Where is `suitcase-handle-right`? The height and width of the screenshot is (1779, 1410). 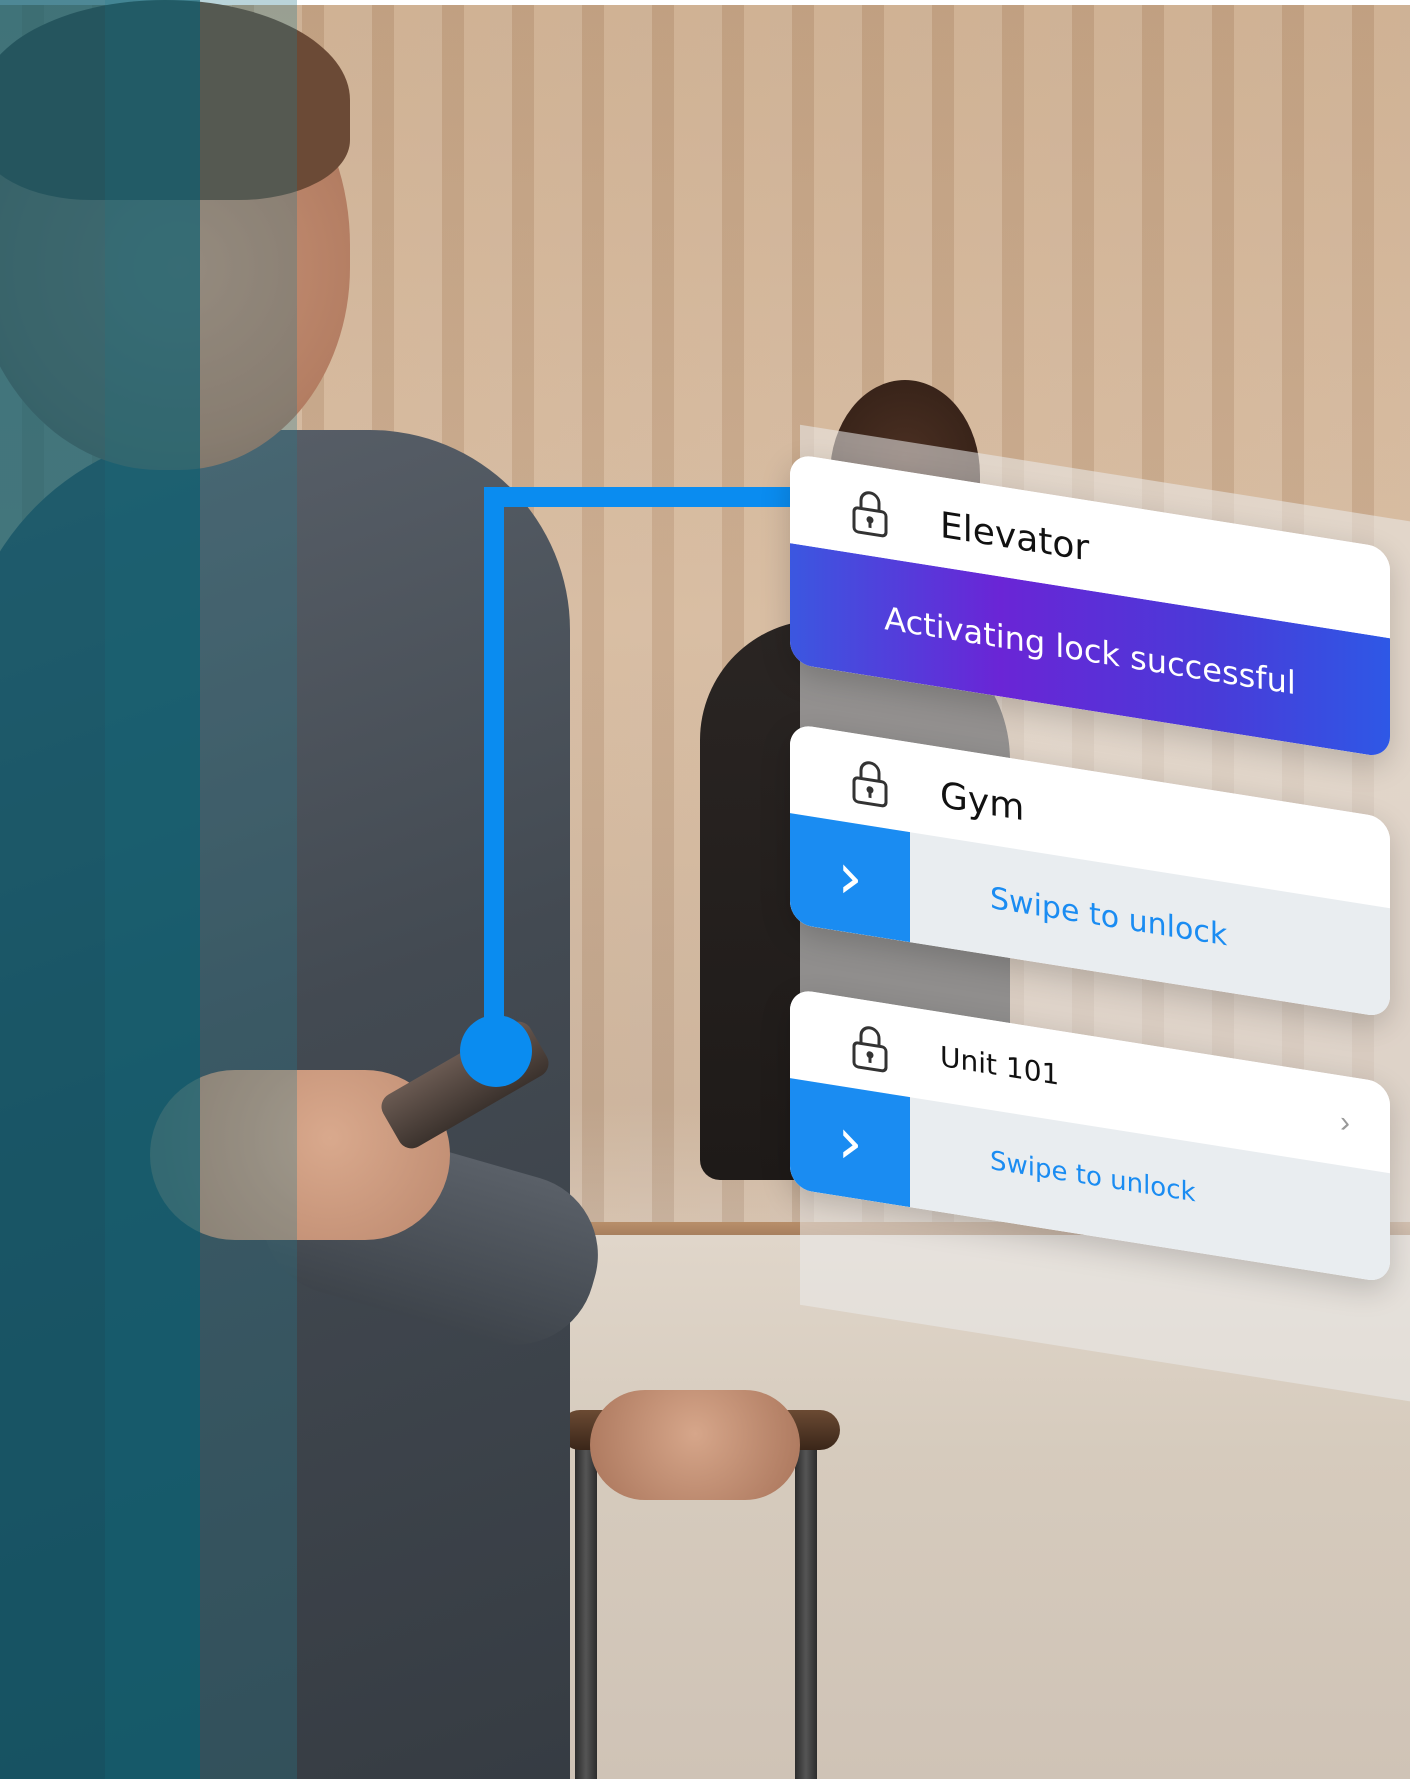
suitcase-handle-right is located at coordinates (806, 1604).